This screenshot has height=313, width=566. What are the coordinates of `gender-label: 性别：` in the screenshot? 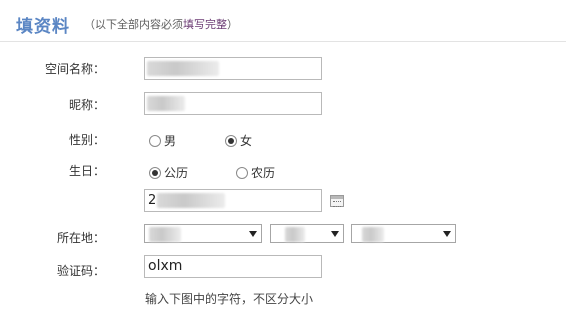 It's located at (86, 140).